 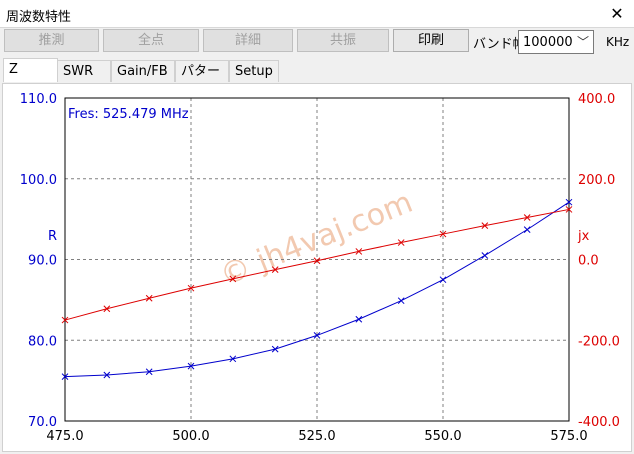 What do you see at coordinates (38, 99) in the screenshot?
I see `y-left-tick-label: 110.0` at bounding box center [38, 99].